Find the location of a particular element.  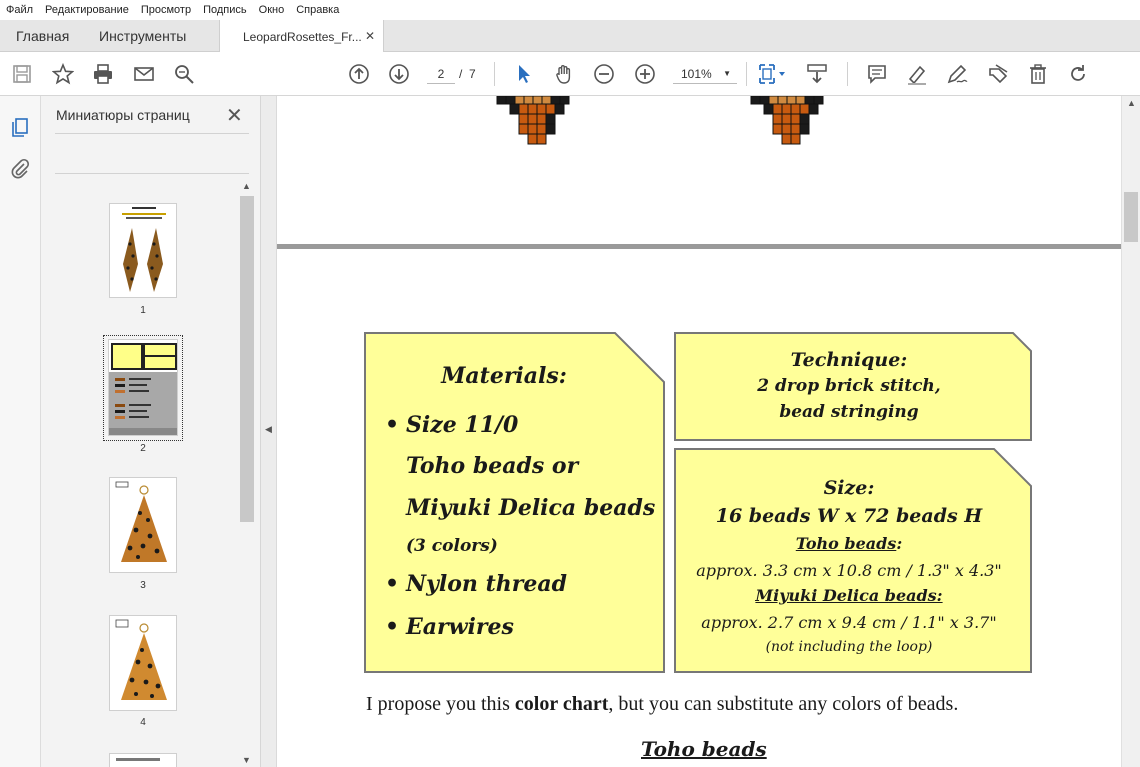

menu-window: Окно is located at coordinates (272, 10).